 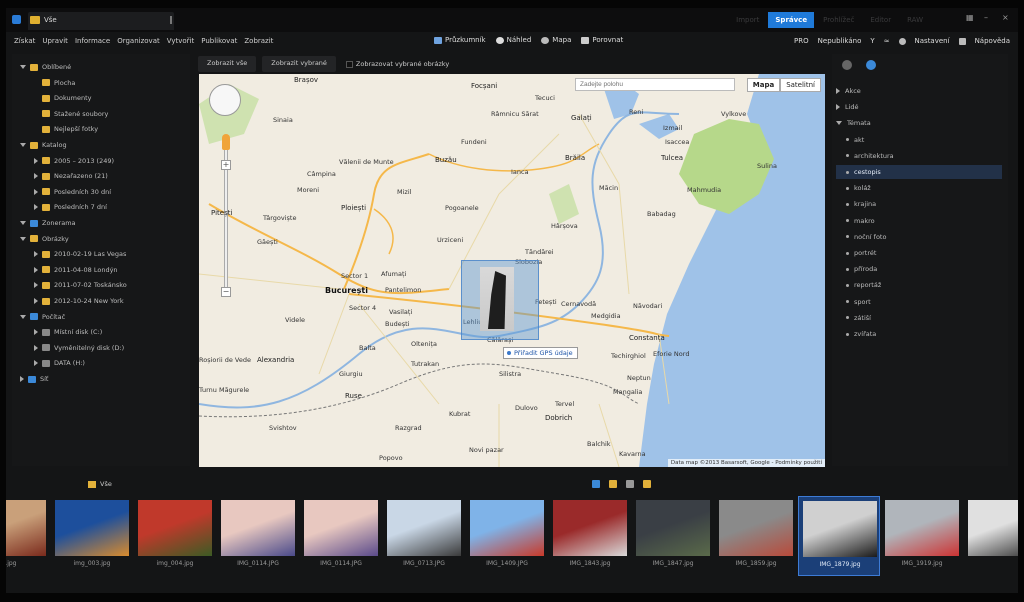 What do you see at coordinates (871, 65) in the screenshot?
I see `keywords-tab-icon` at bounding box center [871, 65].